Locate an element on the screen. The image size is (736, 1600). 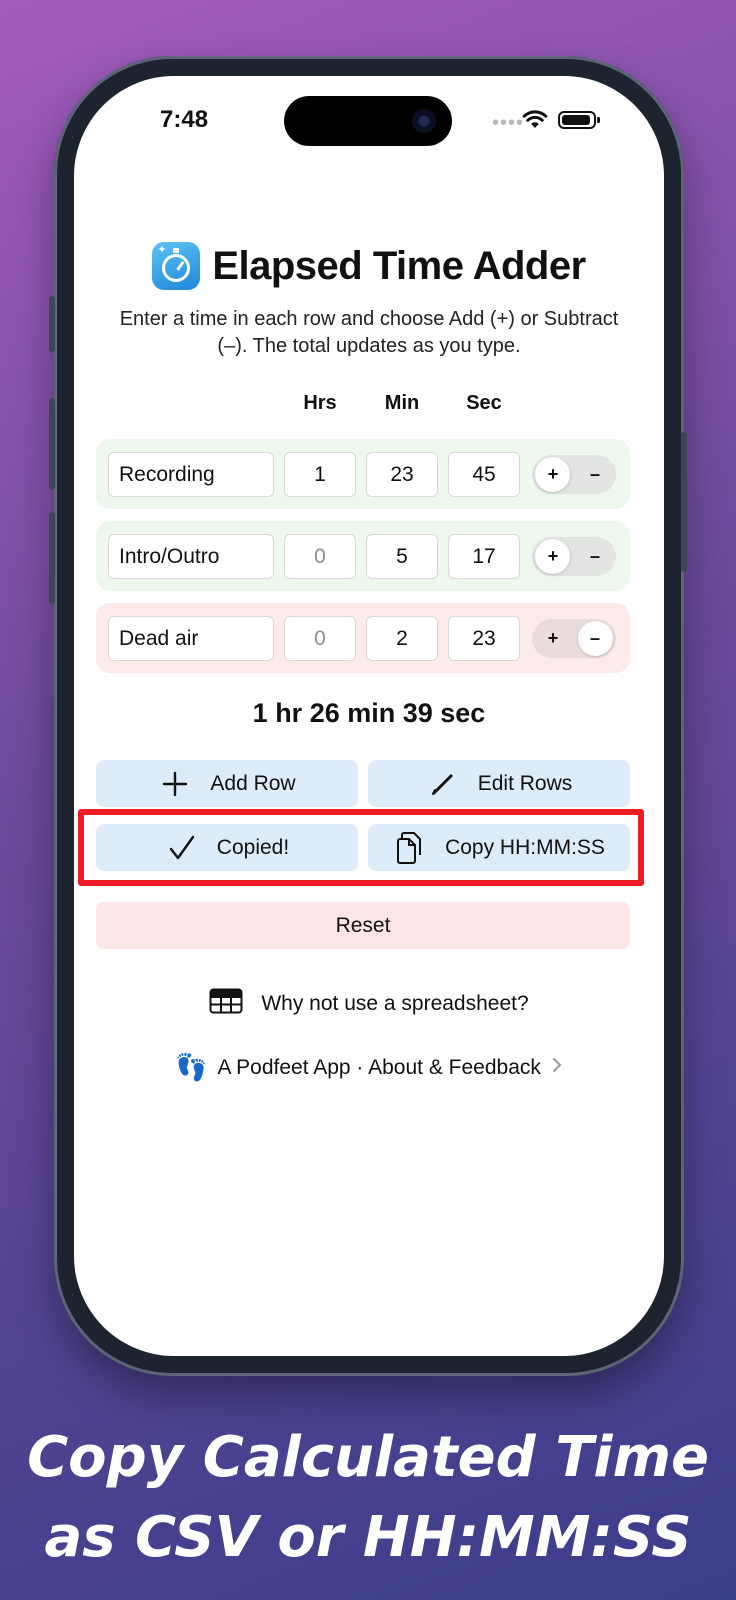
seconds-input: 45 is located at coordinates (484, 474).